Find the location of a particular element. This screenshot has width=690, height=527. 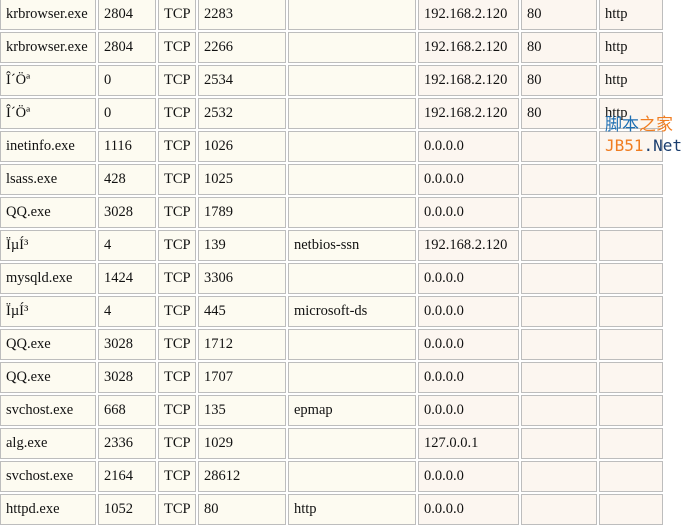

local-port-cell: 2532 is located at coordinates (242, 113).